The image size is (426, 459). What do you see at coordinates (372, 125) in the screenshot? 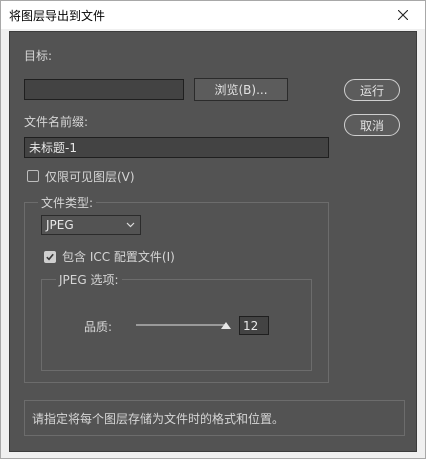
I see `cancel-button: 取消` at bounding box center [372, 125].